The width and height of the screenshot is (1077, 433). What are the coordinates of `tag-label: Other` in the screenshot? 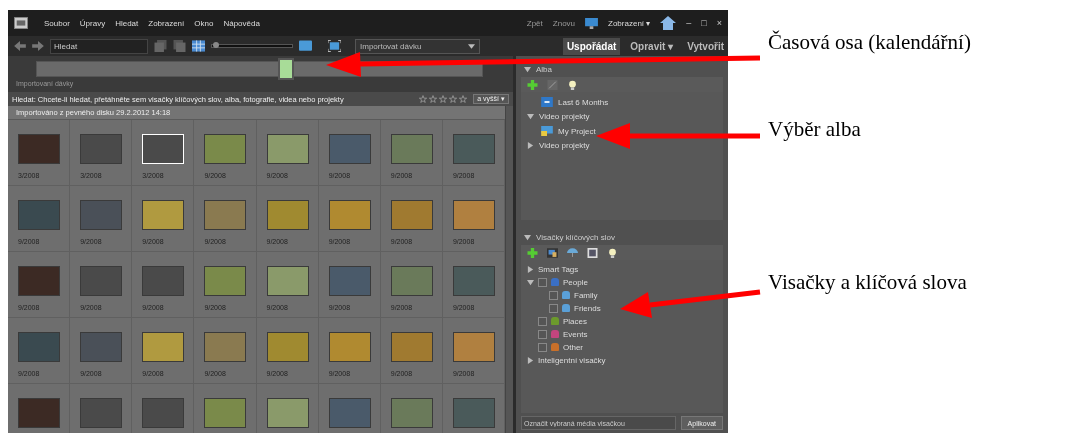 It's located at (573, 347).